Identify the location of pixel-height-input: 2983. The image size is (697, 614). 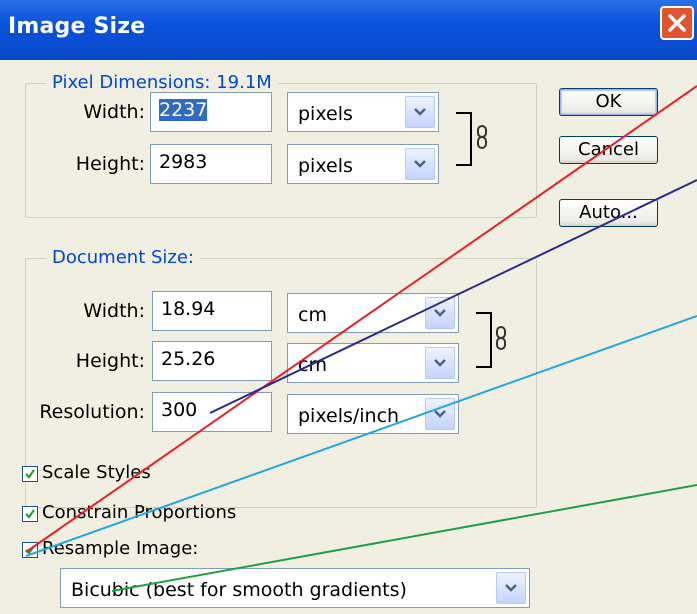
(211, 164).